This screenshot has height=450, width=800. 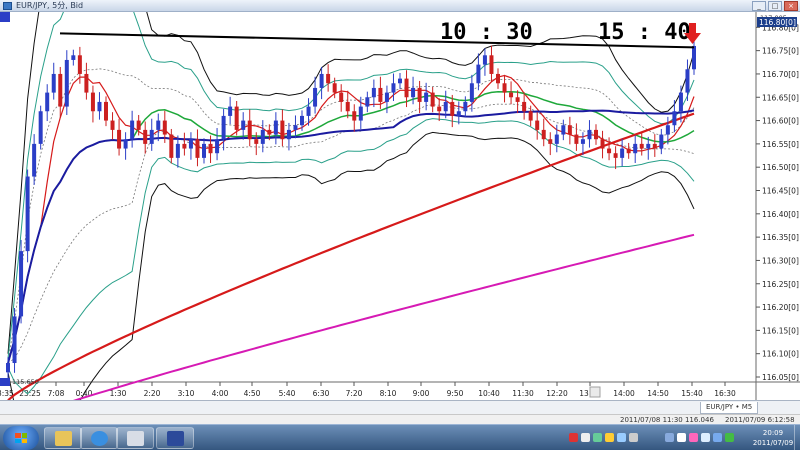 What do you see at coordinates (759, 6) in the screenshot?
I see `minimize-button: _` at bounding box center [759, 6].